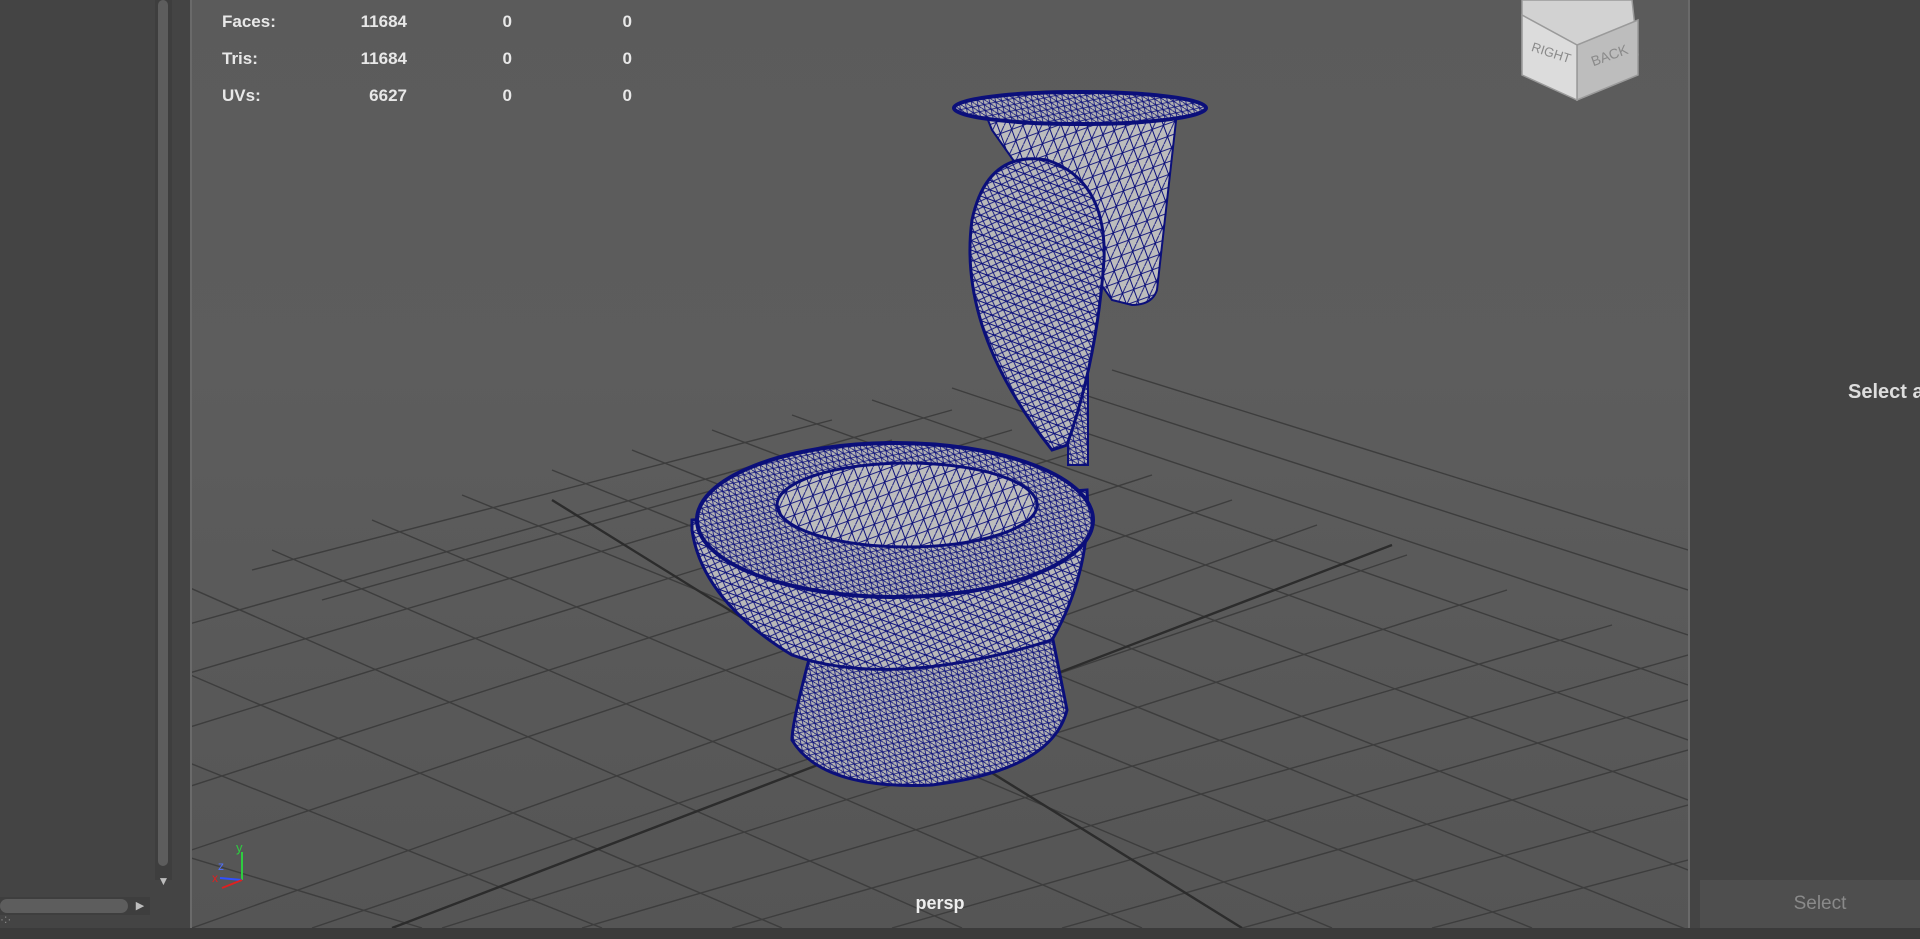  What do you see at coordinates (215, 878) in the screenshot?
I see `axis-x-label: x` at bounding box center [215, 878].